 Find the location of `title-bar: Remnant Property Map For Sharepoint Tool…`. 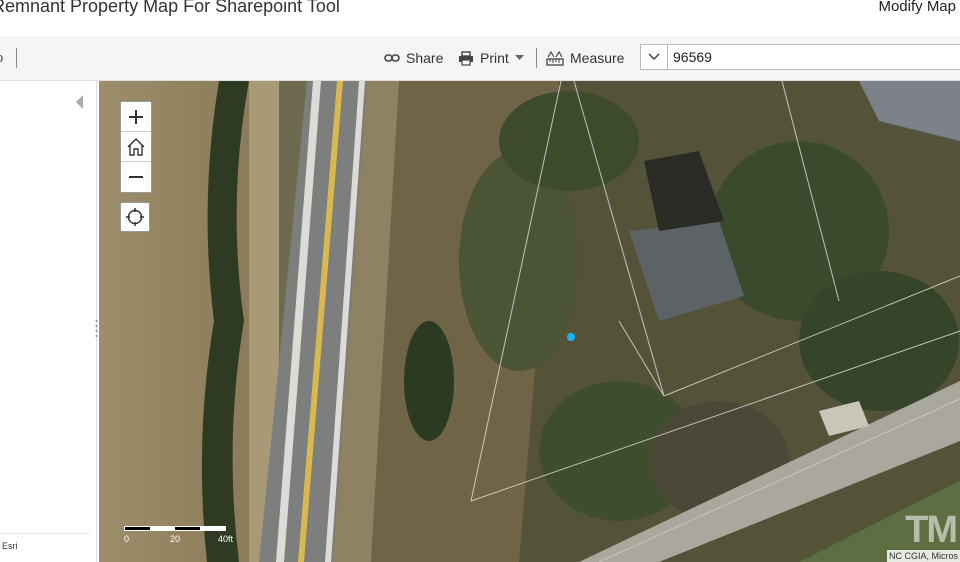

title-bar: Remnant Property Map For Sharepoint Tool… is located at coordinates (480, 18).